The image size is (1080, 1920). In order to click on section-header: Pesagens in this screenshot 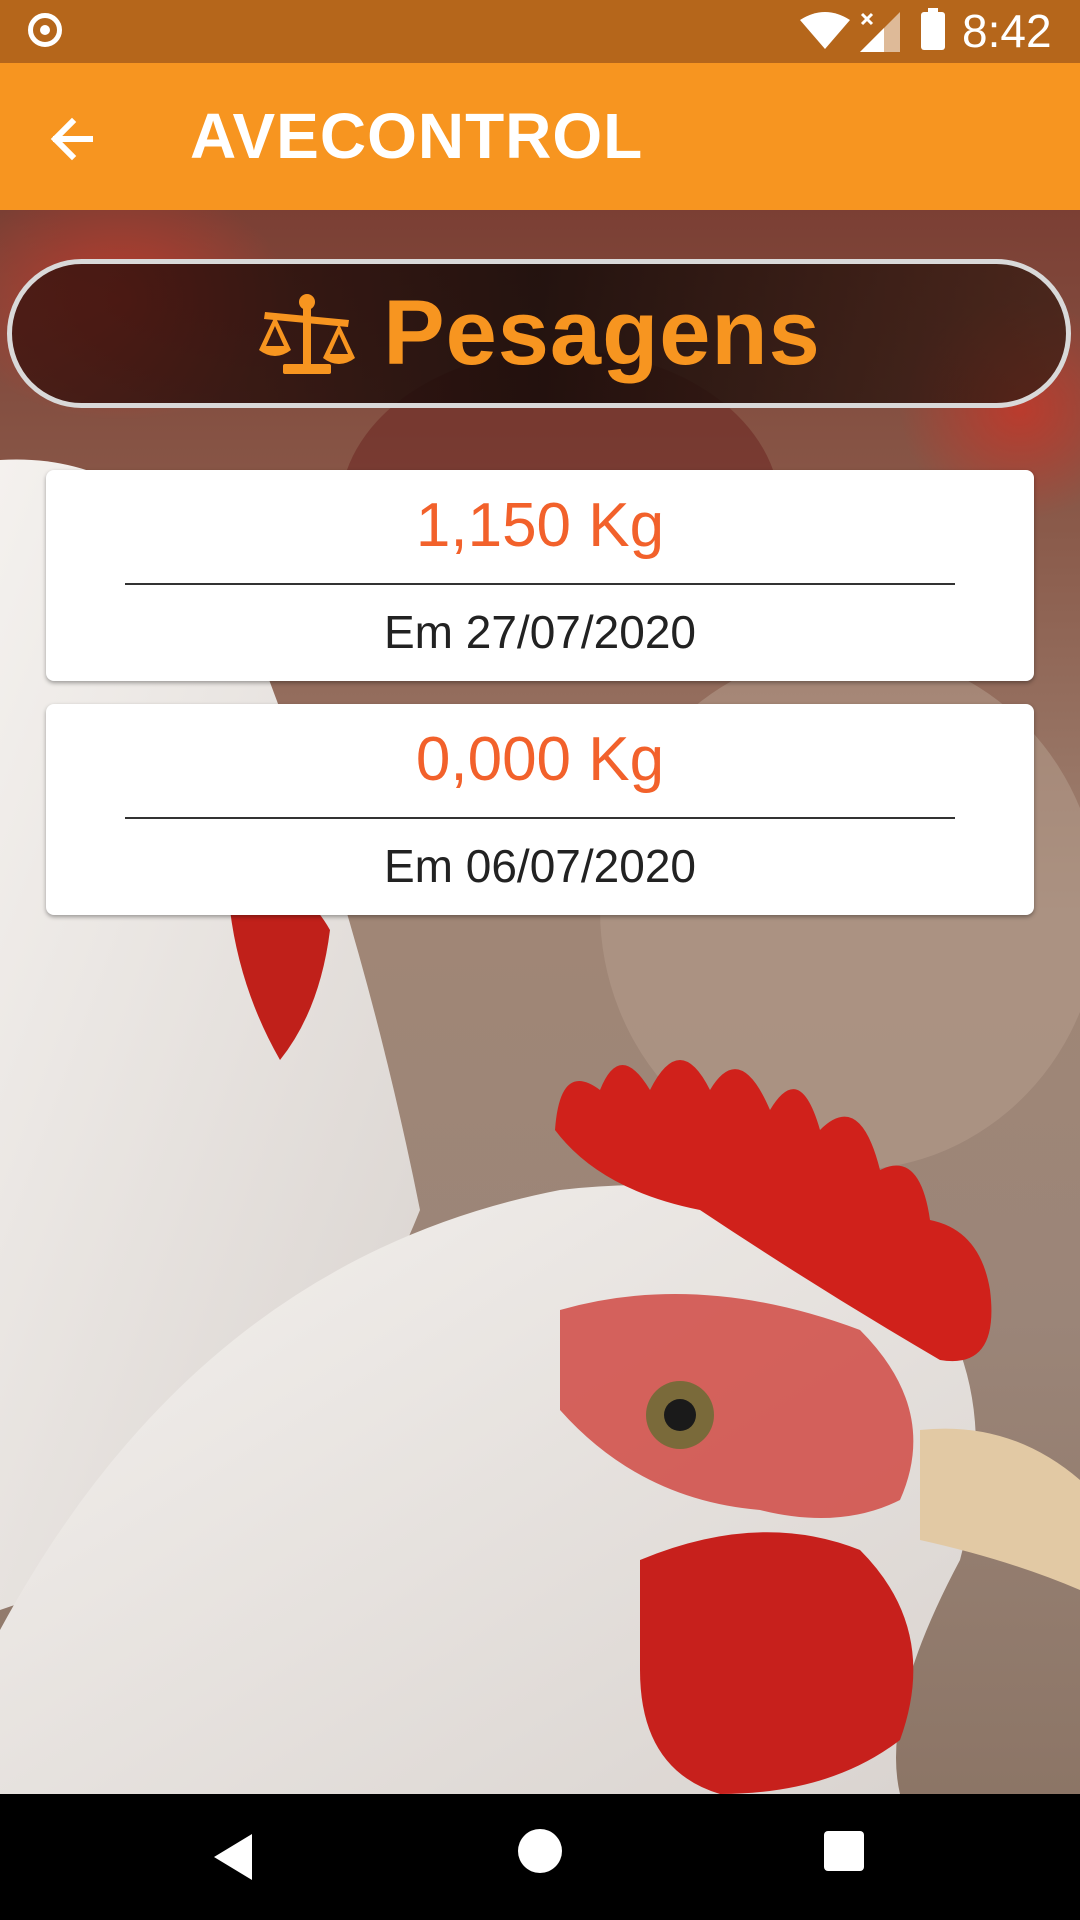, I will do `click(539, 333)`.